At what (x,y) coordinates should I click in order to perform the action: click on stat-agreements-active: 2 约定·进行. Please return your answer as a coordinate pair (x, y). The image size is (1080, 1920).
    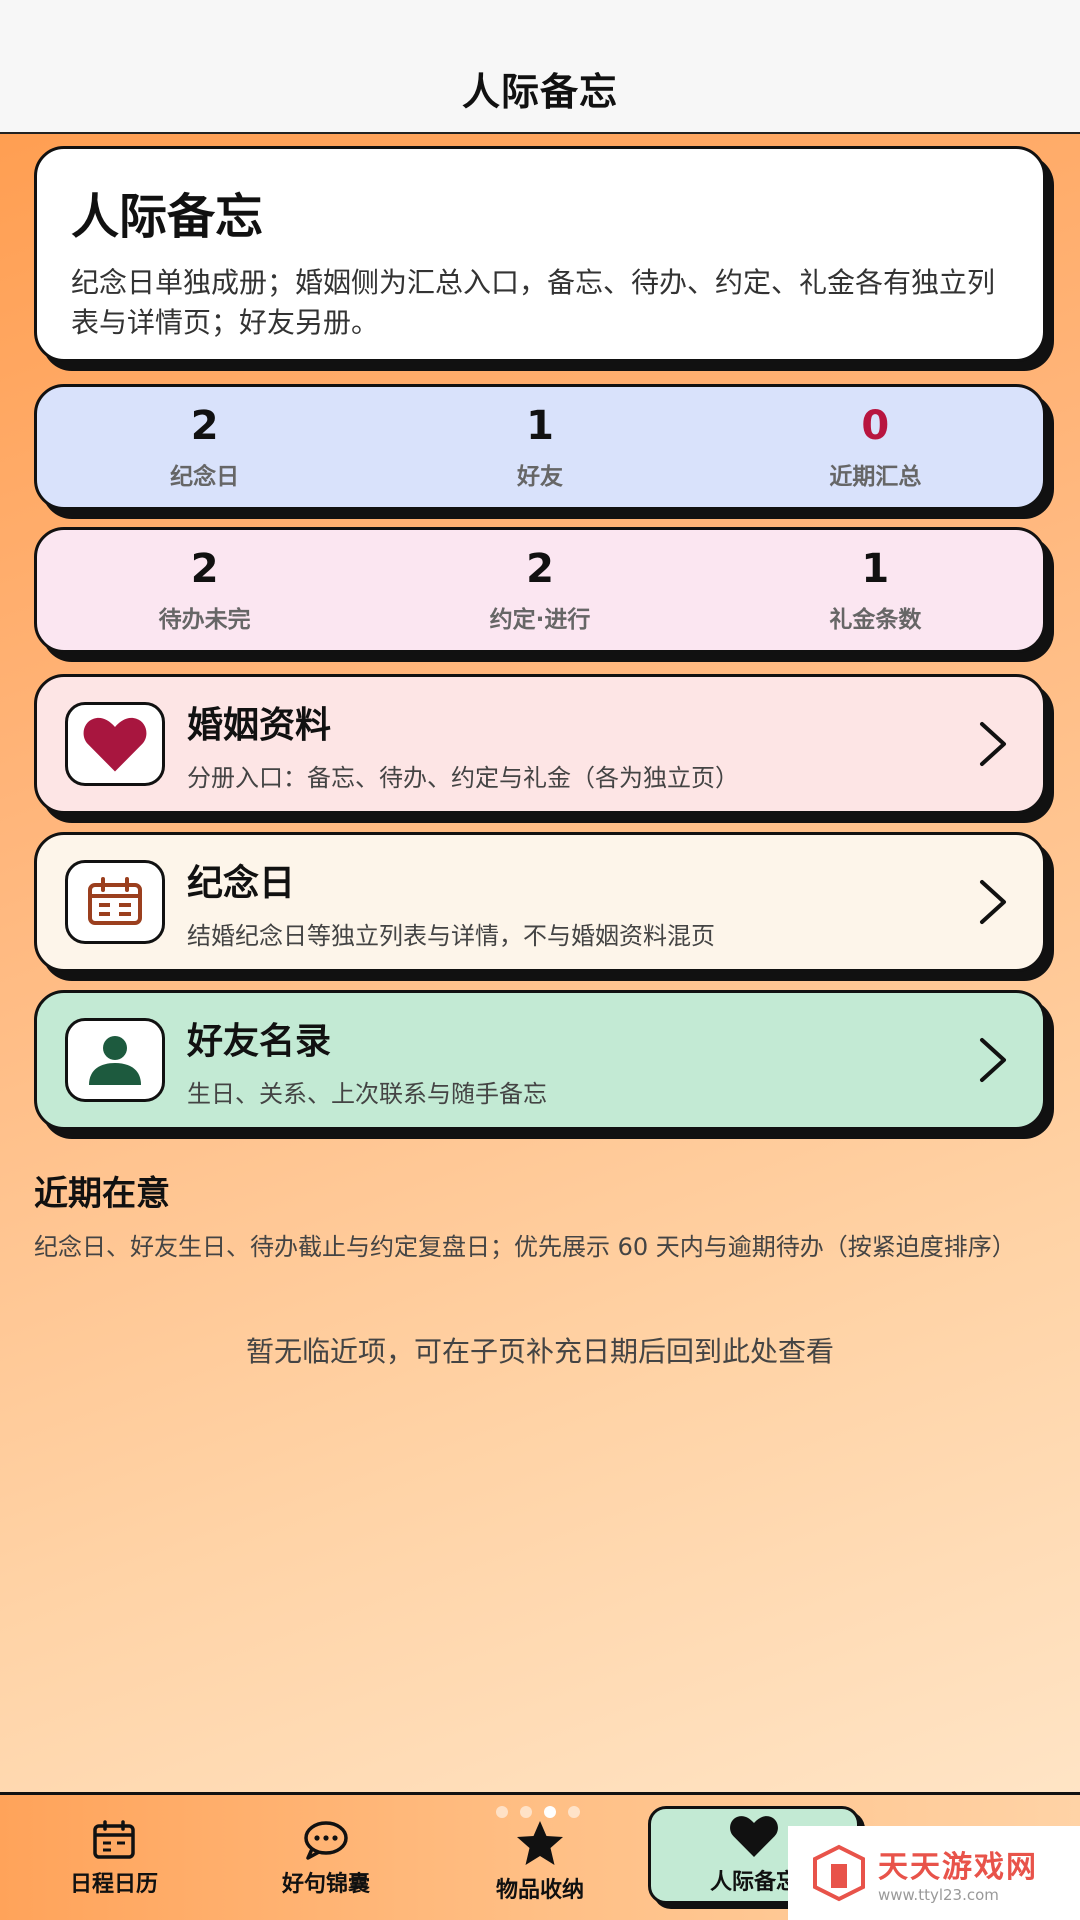
    Looking at the image, I should click on (539, 590).